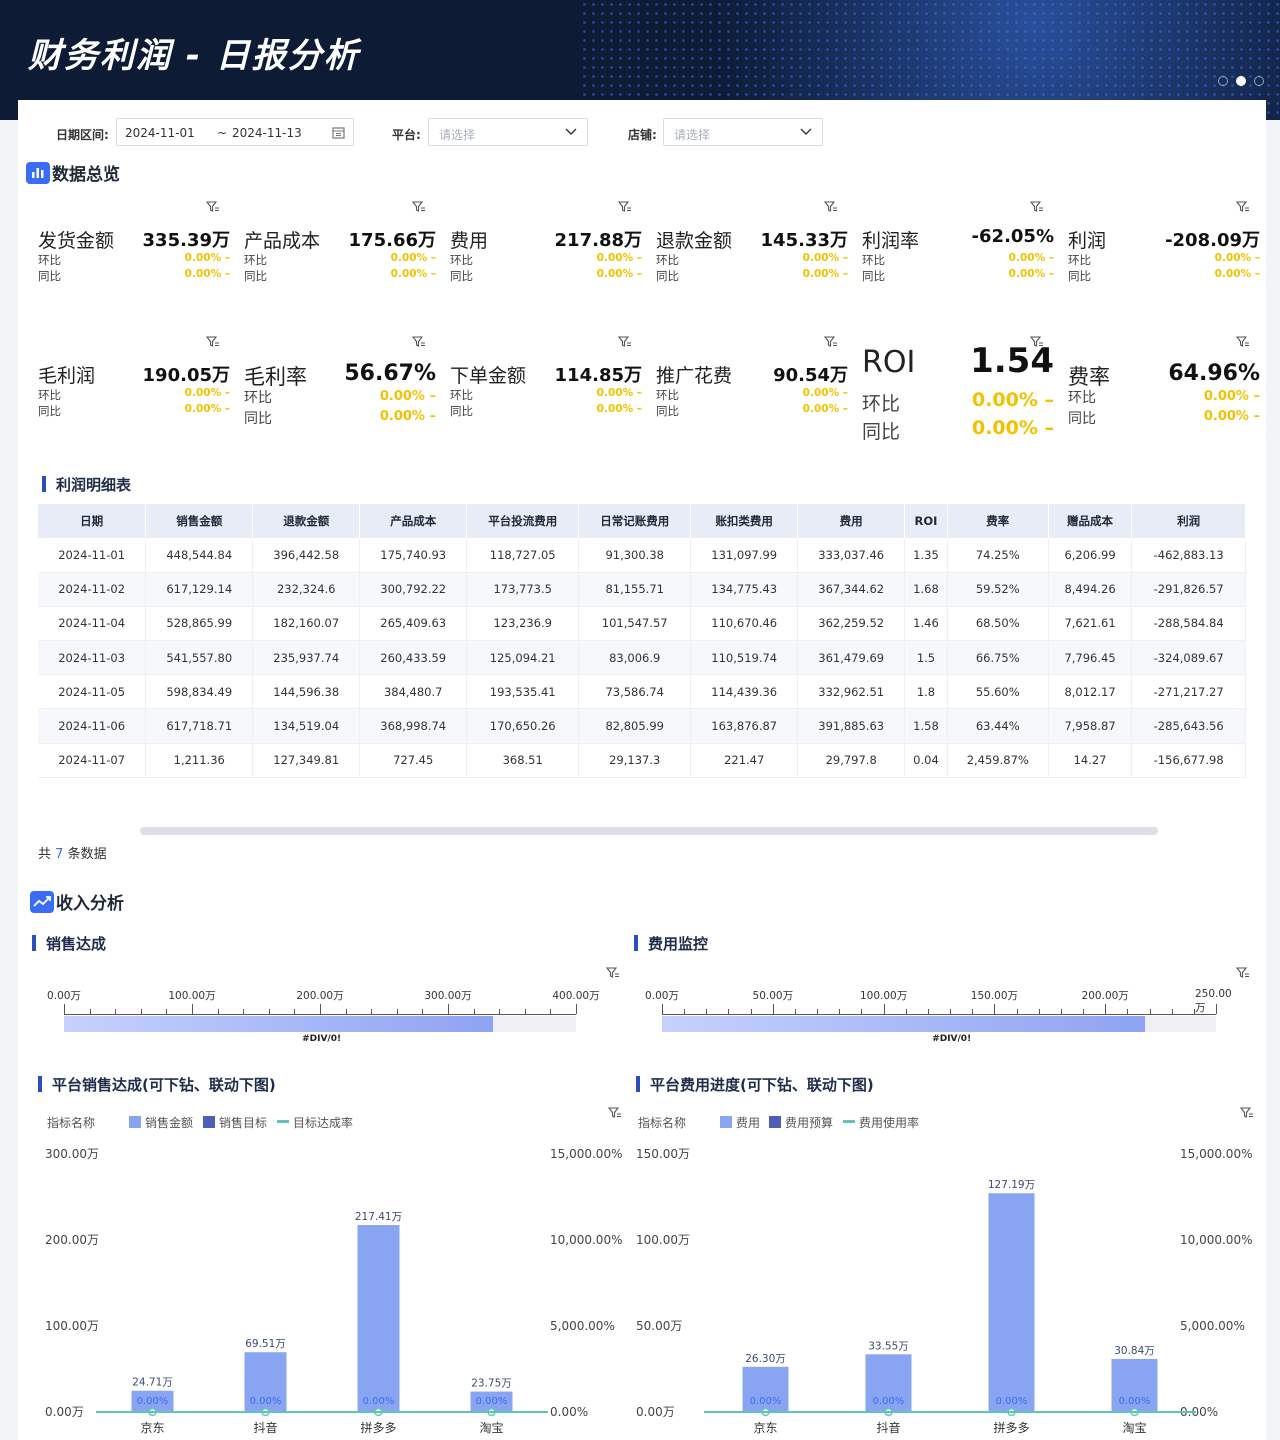  I want to click on date-range-picker: 2024-11-01 ~ 2024-11-13, so click(235, 132).